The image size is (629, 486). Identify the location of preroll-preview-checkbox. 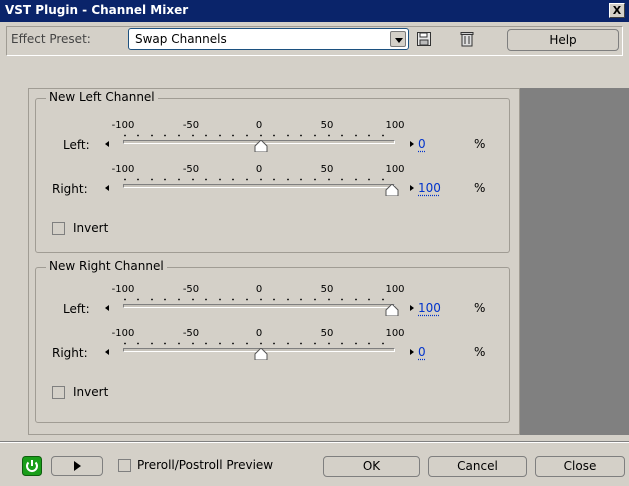
(124, 465).